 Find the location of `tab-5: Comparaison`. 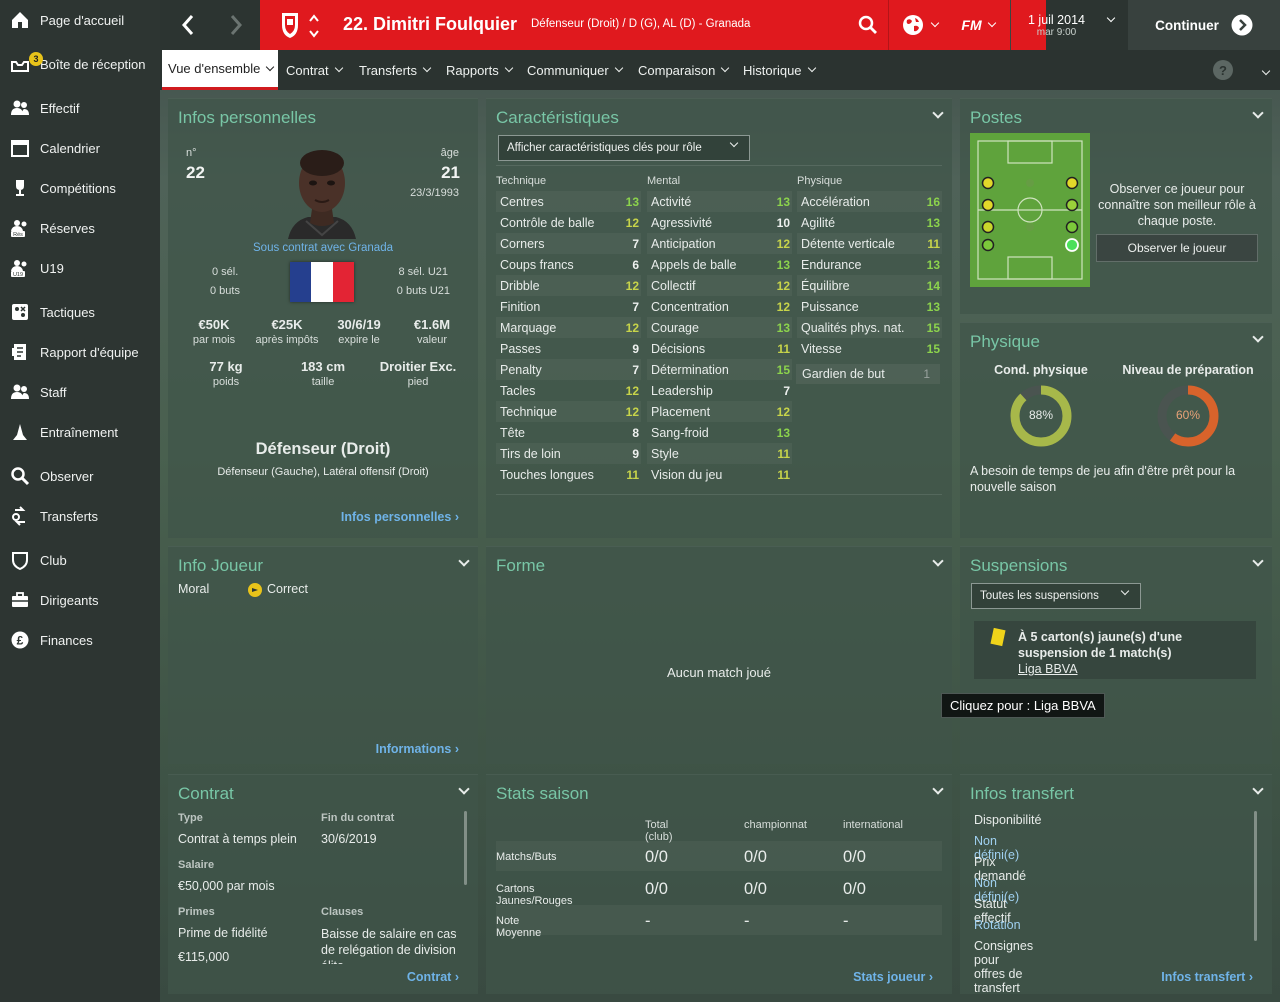

tab-5: Comparaison is located at coordinates (682, 70).